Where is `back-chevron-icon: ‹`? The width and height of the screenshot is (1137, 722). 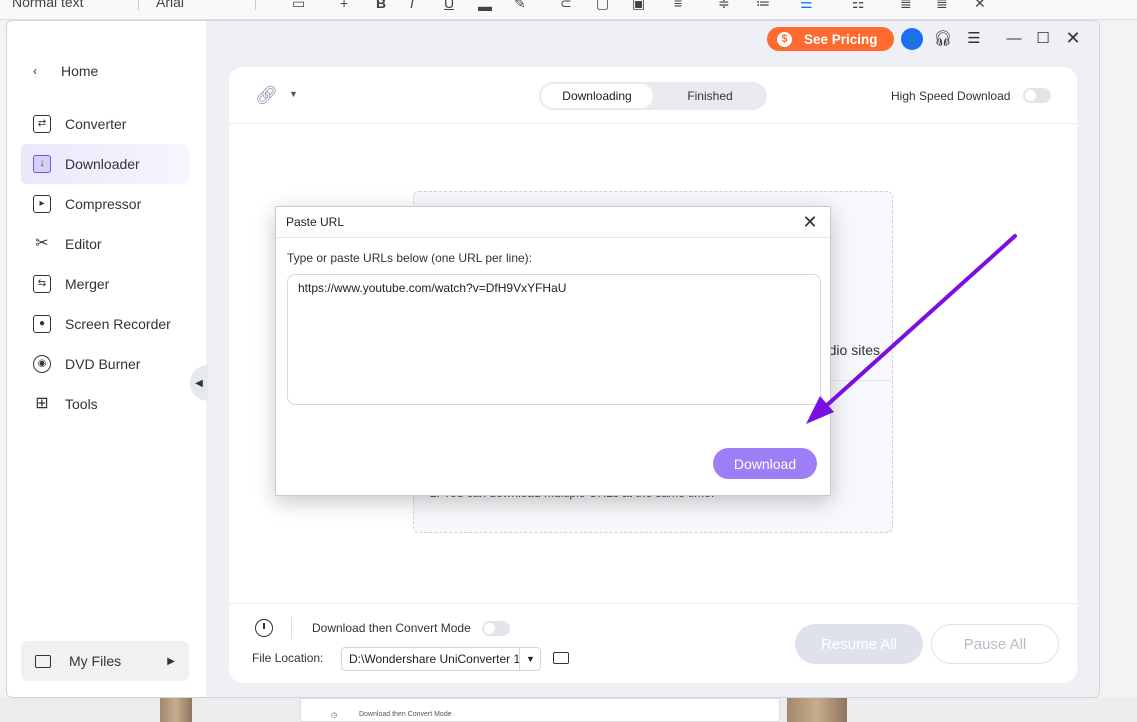
back-chevron-icon: ‹ is located at coordinates (35, 71).